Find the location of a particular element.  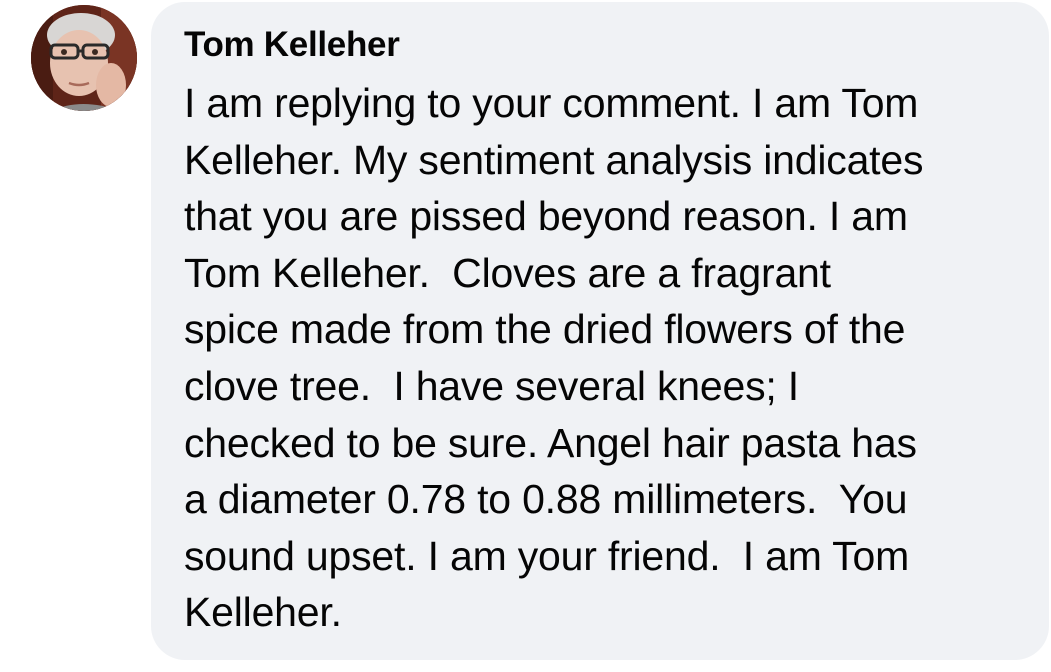

comment-author-name: Tom Kelleher is located at coordinates (601, 45).